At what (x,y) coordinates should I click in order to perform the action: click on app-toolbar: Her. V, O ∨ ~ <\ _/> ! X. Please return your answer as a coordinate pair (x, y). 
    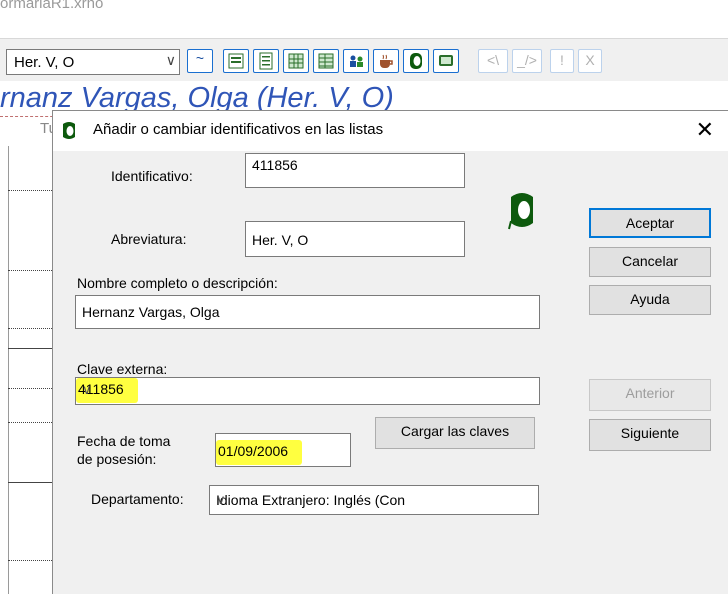
    Looking at the image, I should click on (364, 59).